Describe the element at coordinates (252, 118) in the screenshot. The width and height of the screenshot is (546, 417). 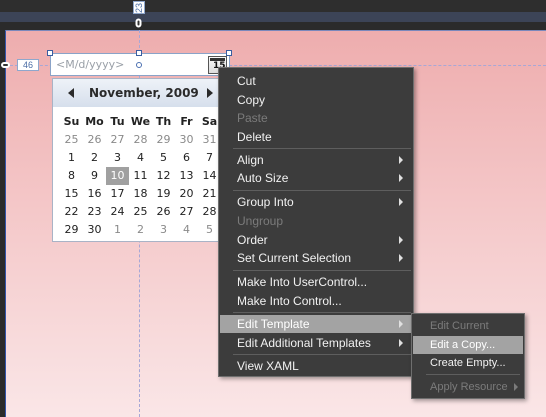
I see `menu-item-paste: Paste` at that location.